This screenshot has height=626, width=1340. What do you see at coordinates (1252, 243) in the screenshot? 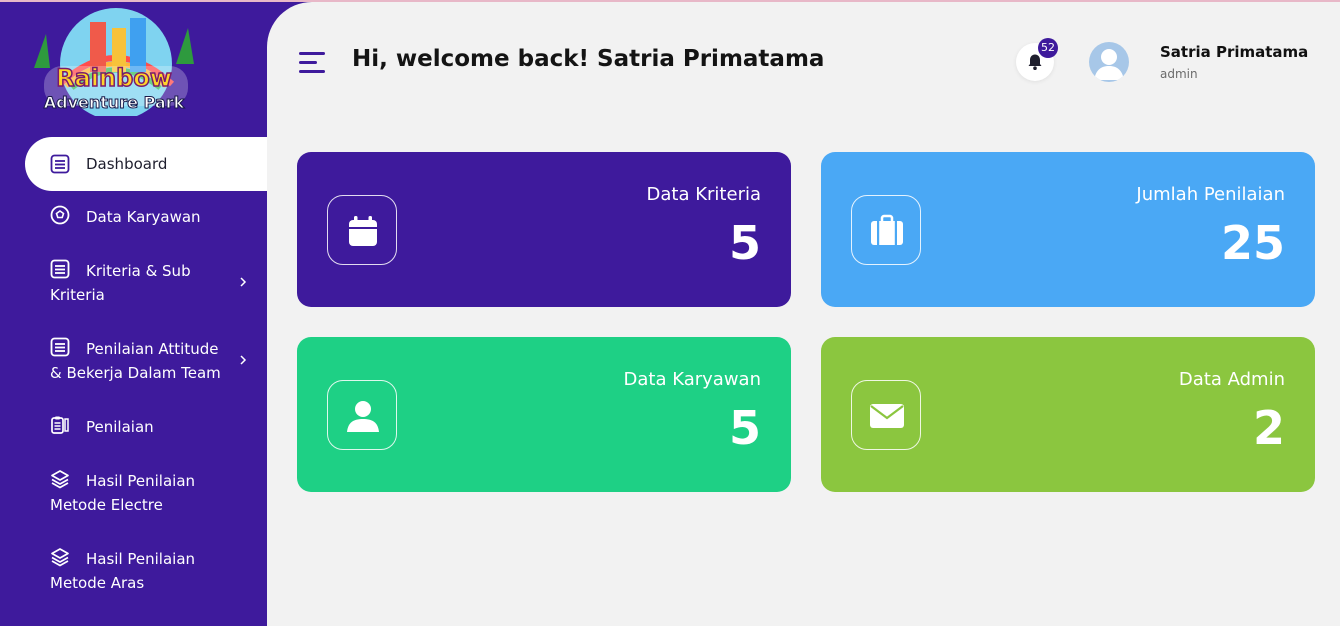
I see `card-value: 25` at bounding box center [1252, 243].